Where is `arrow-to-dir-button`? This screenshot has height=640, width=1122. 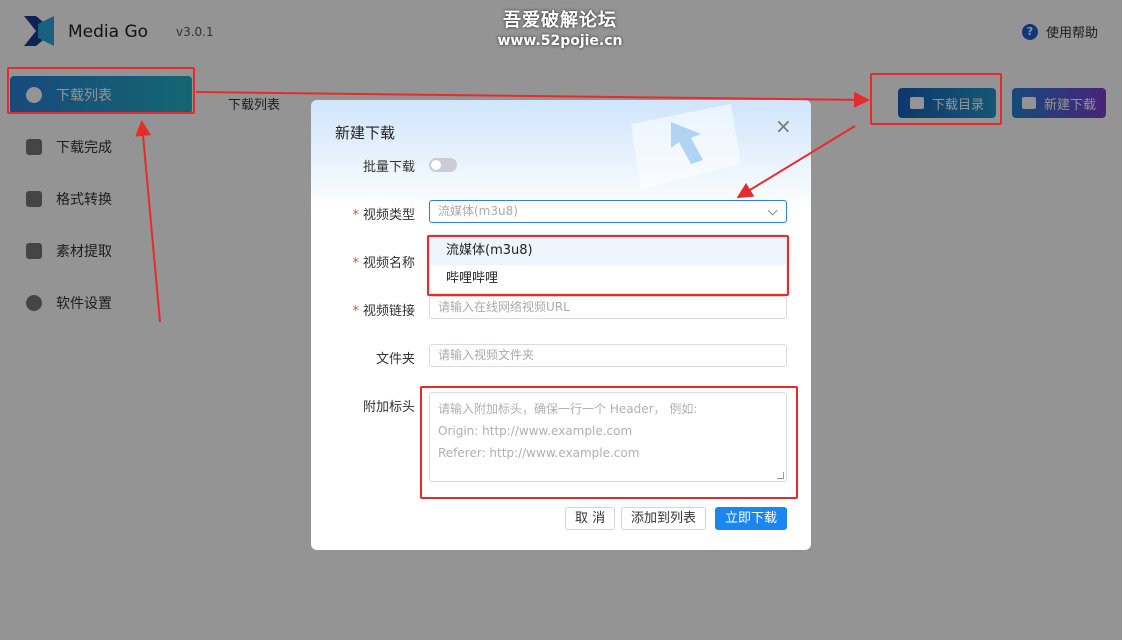 arrow-to-dir-button is located at coordinates (532, 99).